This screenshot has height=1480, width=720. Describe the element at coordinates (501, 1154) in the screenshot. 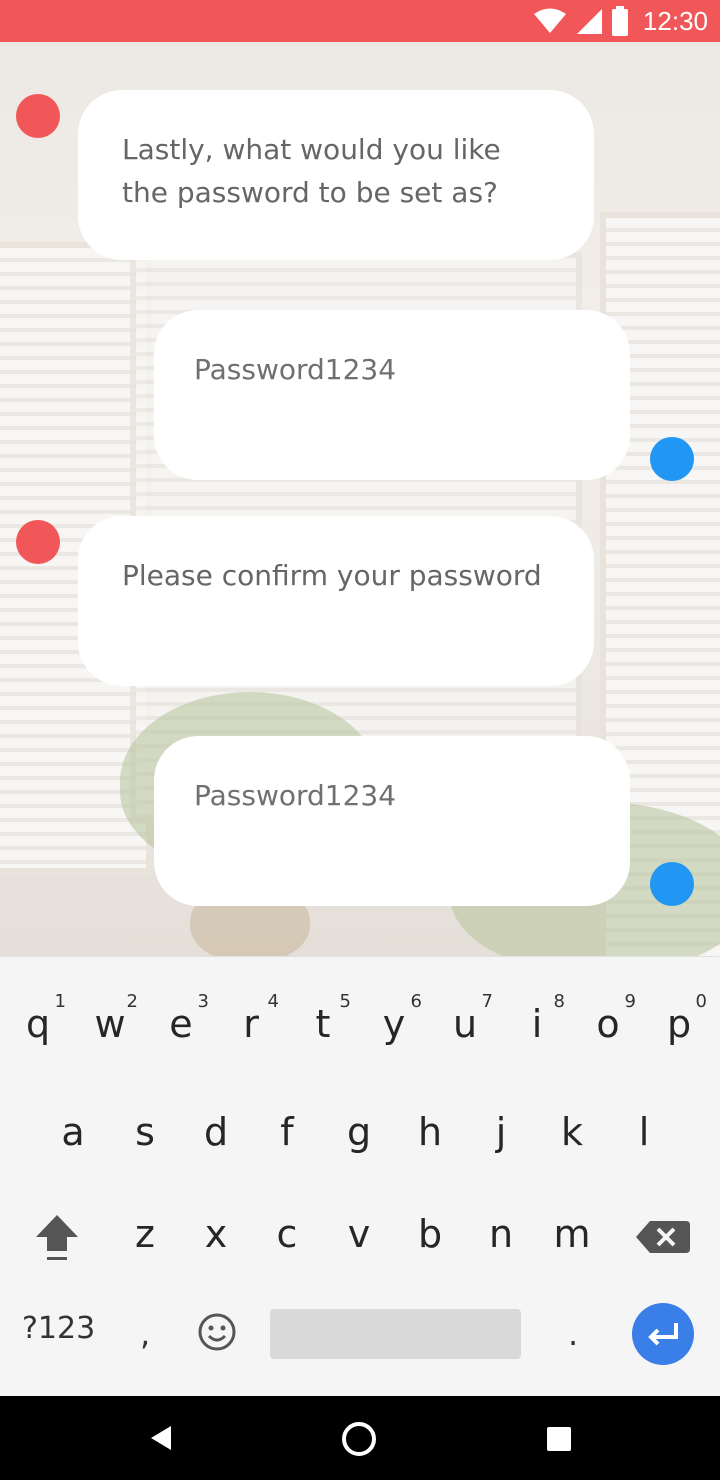

I see `key-j: j` at that location.